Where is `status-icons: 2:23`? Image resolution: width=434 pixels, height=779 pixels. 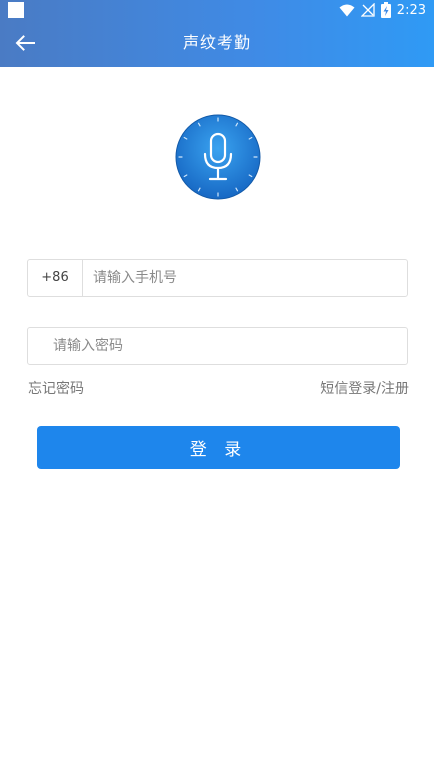
status-icons: 2:23 is located at coordinates (382, 10).